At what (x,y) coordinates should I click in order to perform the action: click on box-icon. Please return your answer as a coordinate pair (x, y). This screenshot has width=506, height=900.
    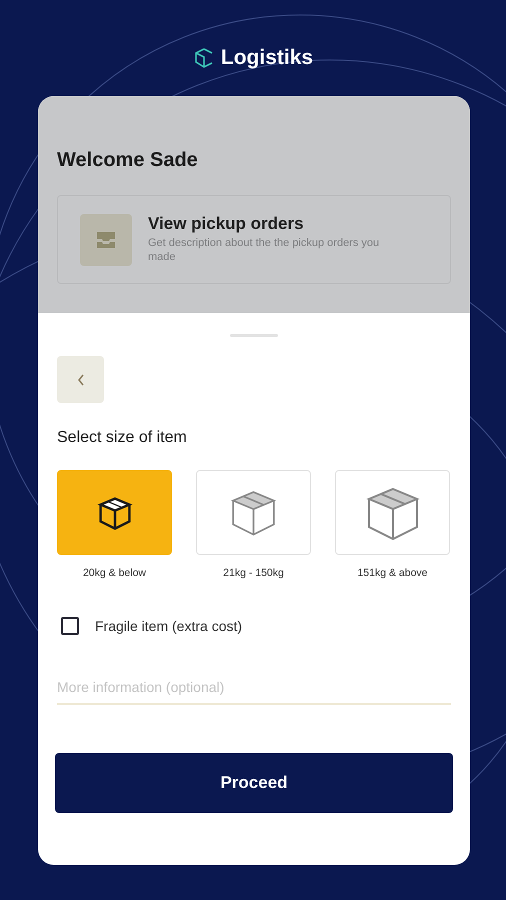
    Looking at the image, I should click on (114, 512).